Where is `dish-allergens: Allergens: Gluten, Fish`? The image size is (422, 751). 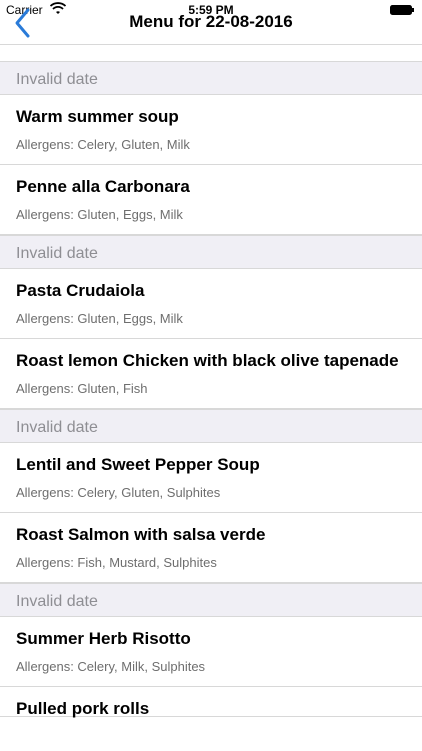 dish-allergens: Allergens: Gluten, Fish is located at coordinates (82, 388).